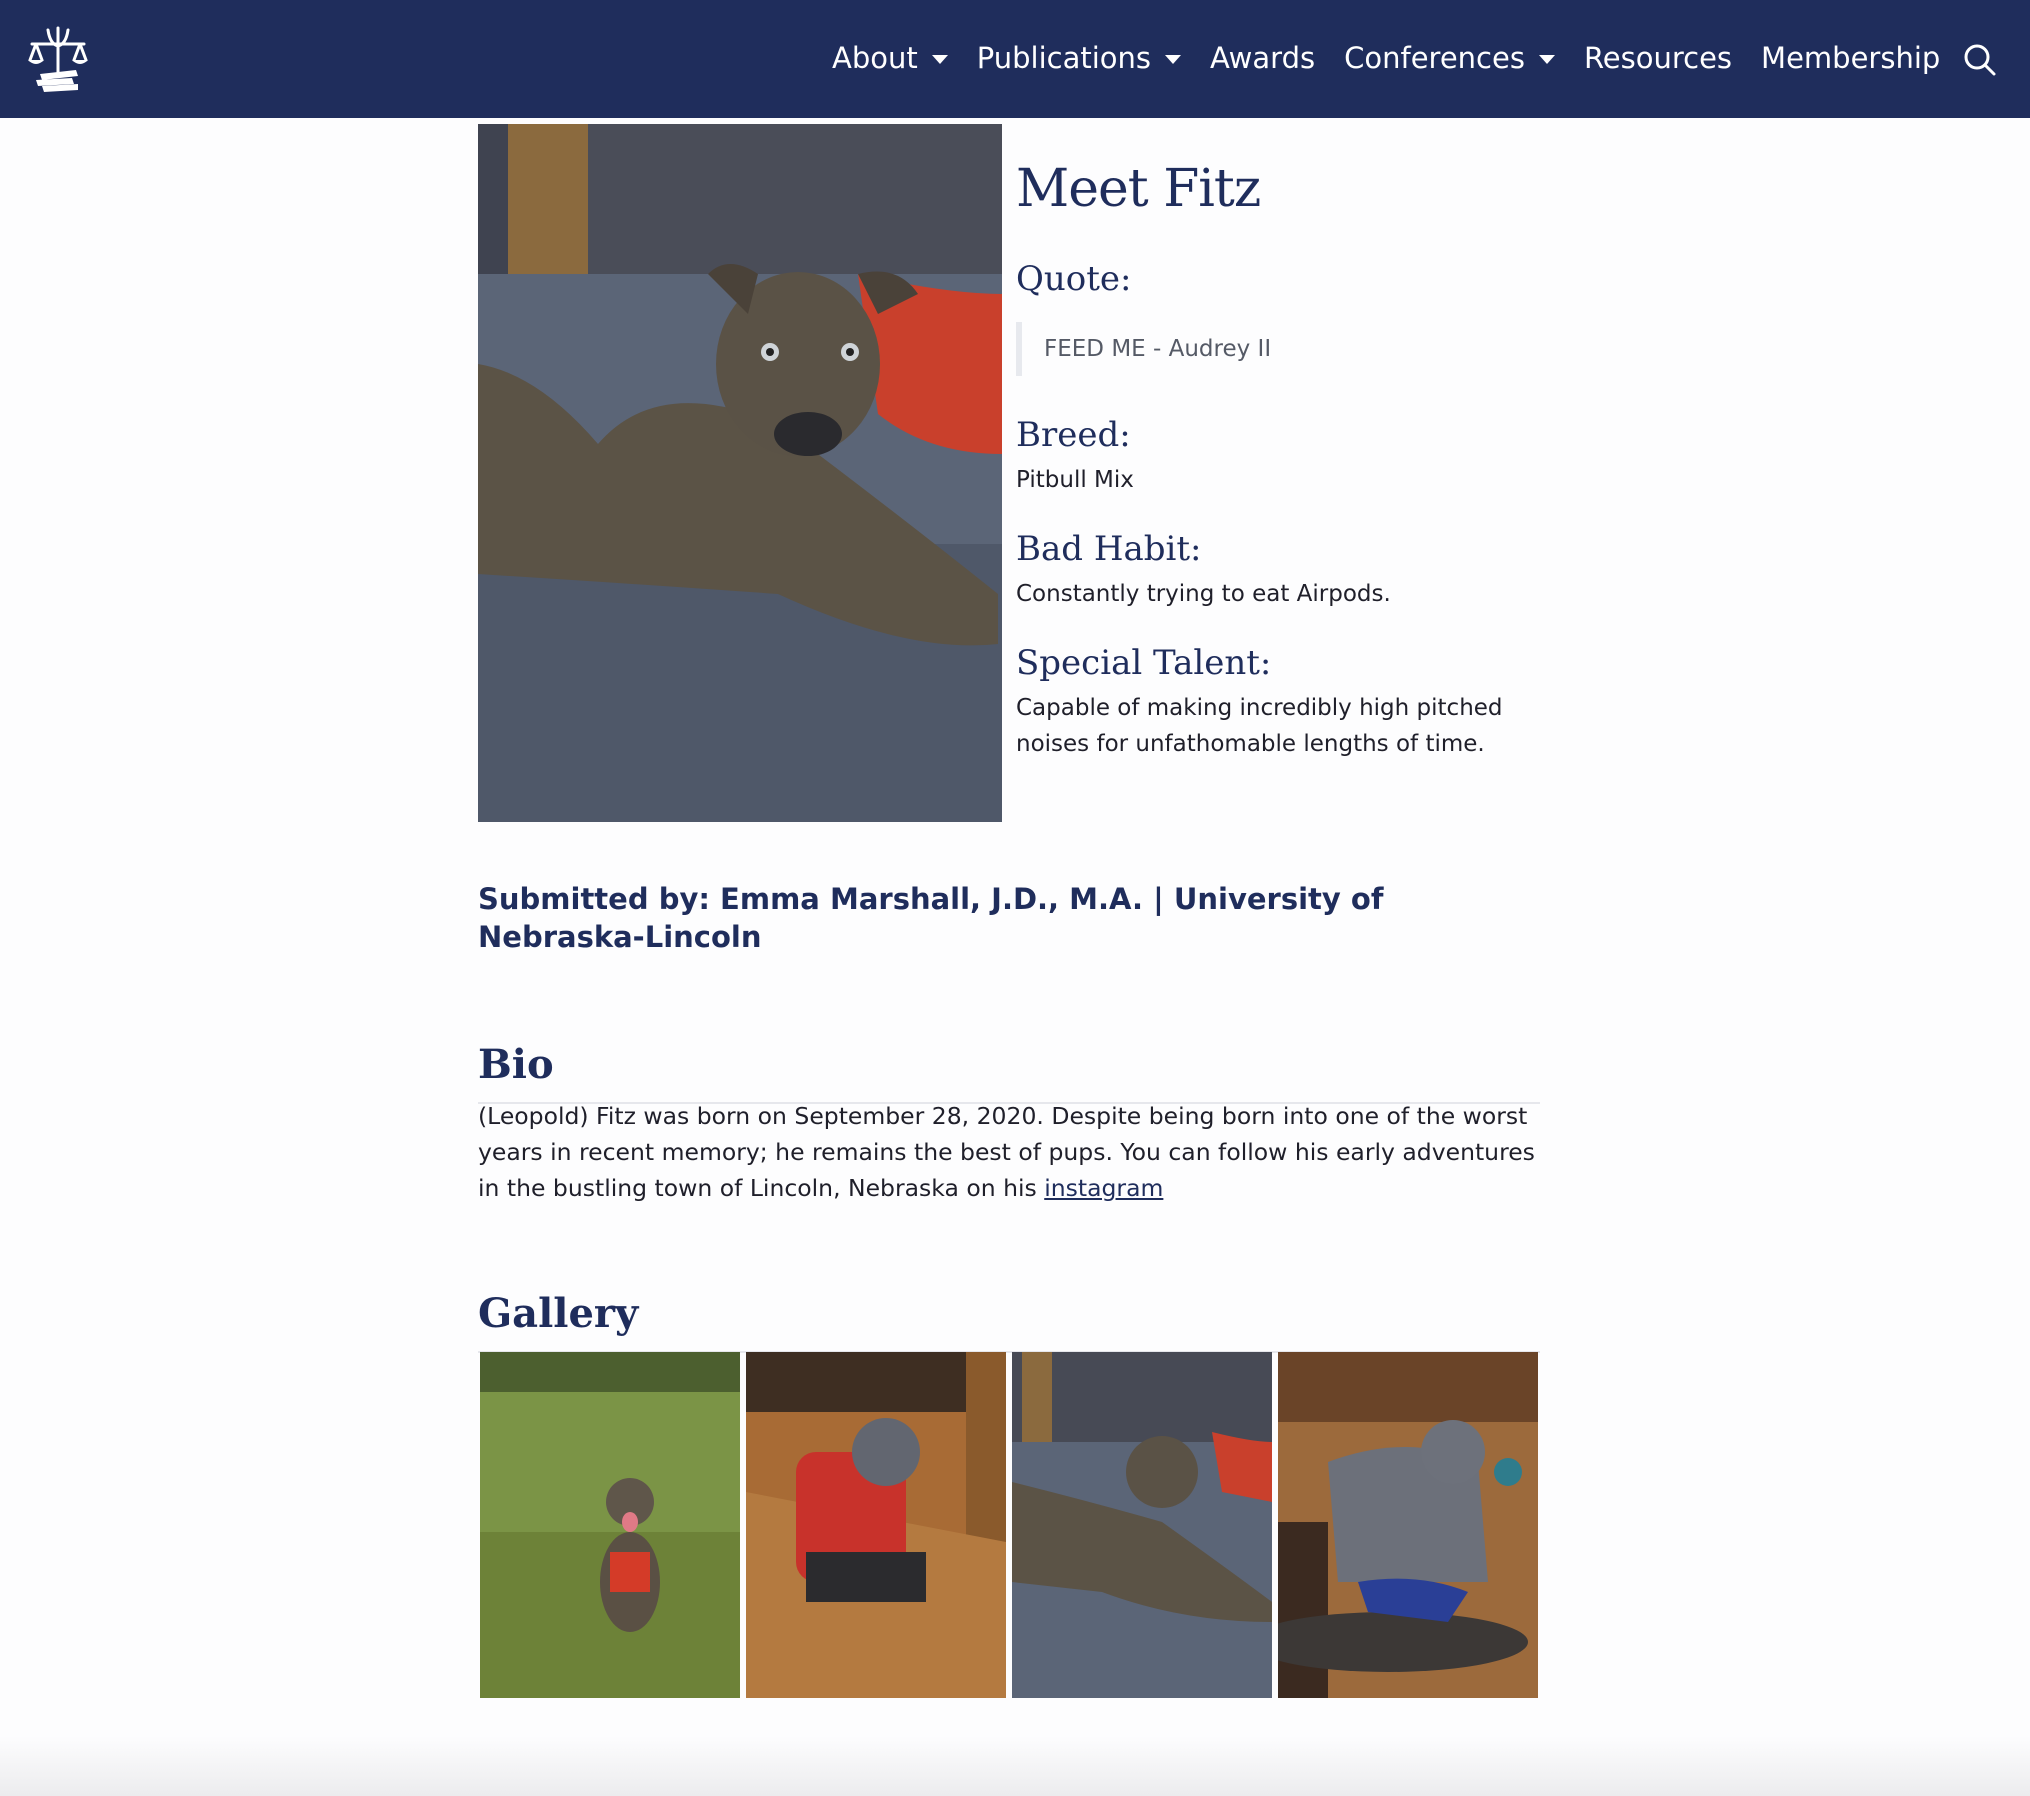  Describe the element at coordinates (1015, 1766) in the screenshot. I see `footer-shade` at that location.